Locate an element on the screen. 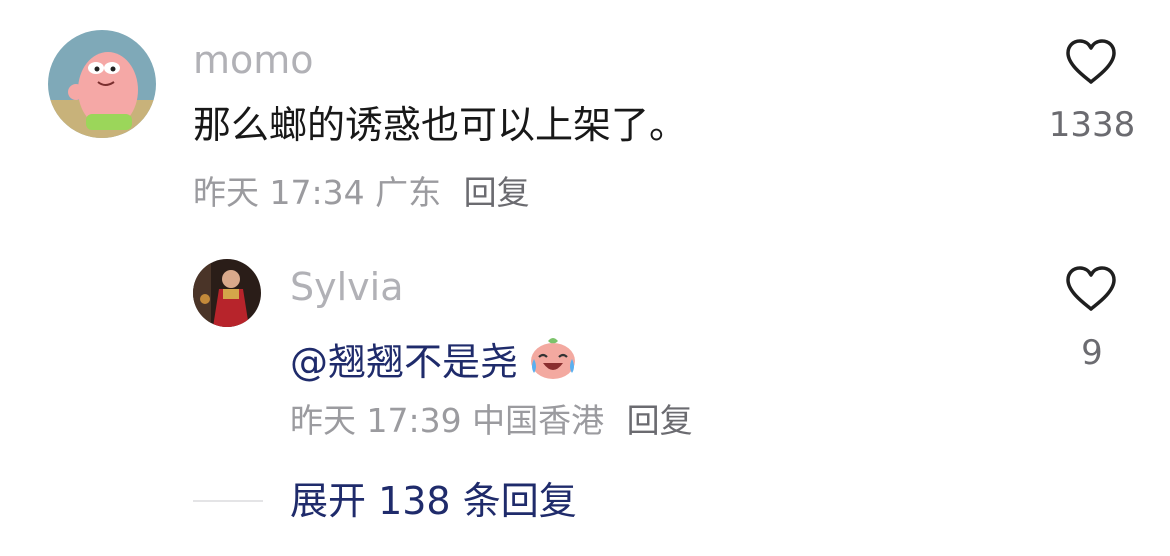  reply-mention: @翘翘不是尧 is located at coordinates (404, 362).